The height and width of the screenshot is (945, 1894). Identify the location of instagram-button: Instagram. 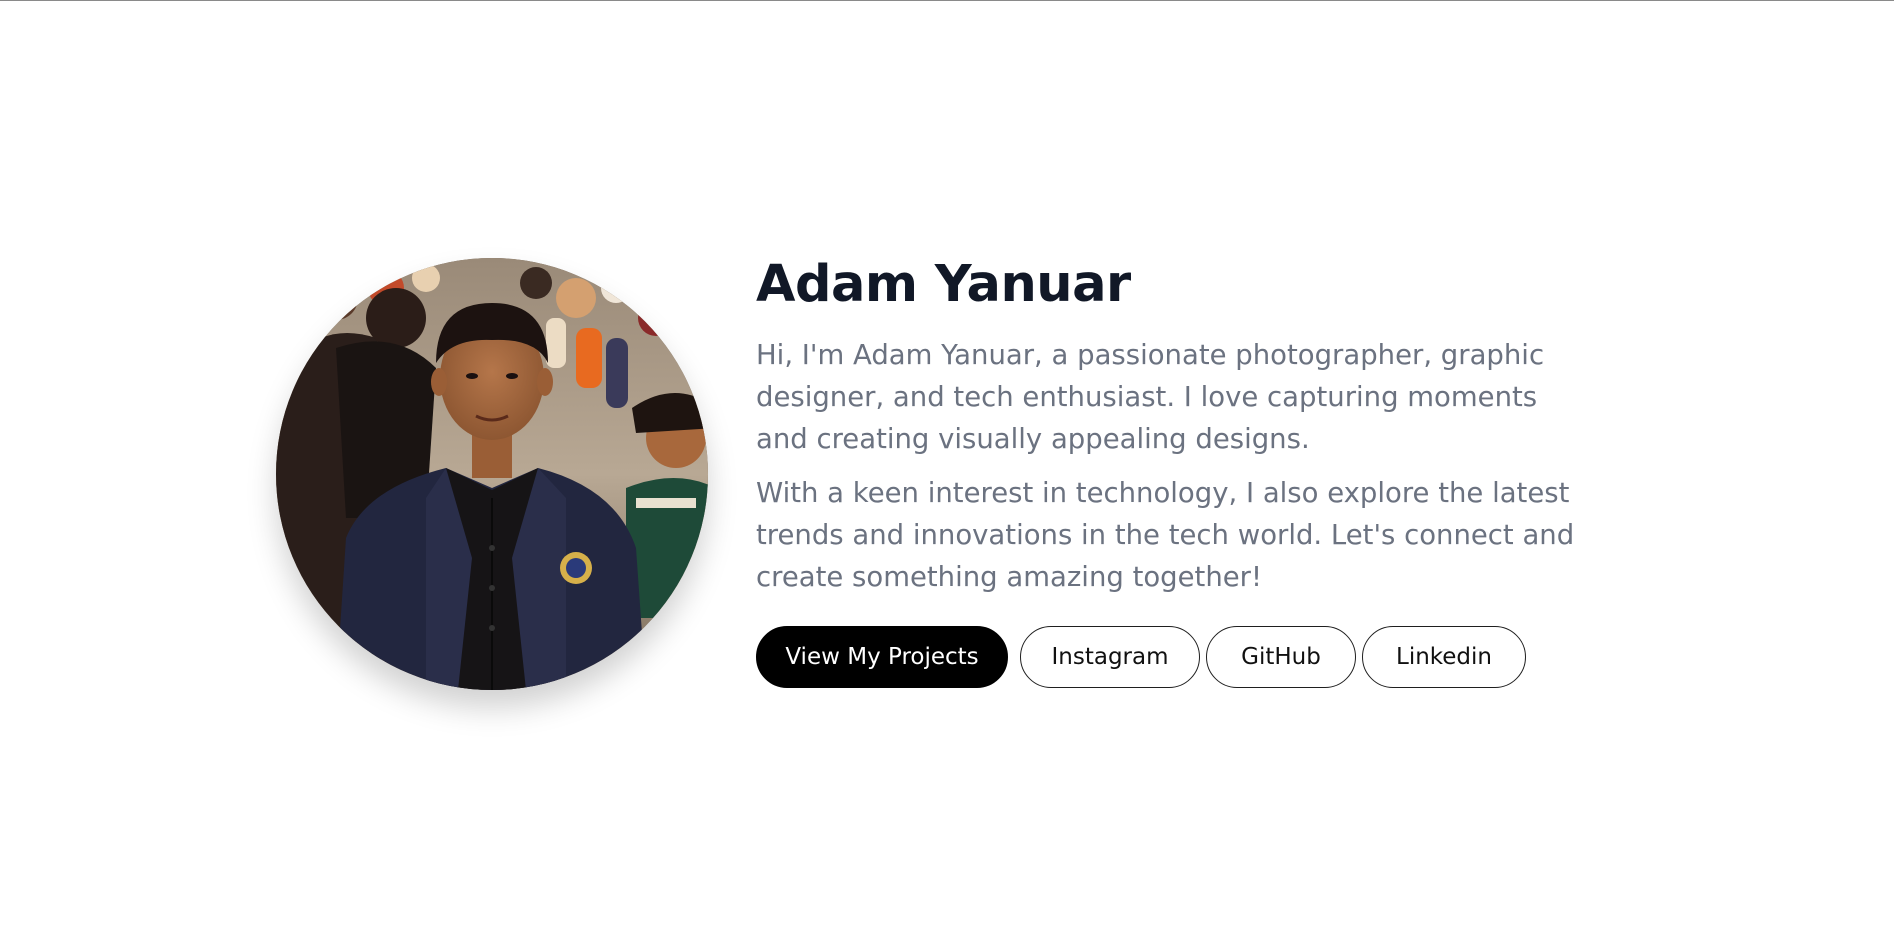
(1110, 657).